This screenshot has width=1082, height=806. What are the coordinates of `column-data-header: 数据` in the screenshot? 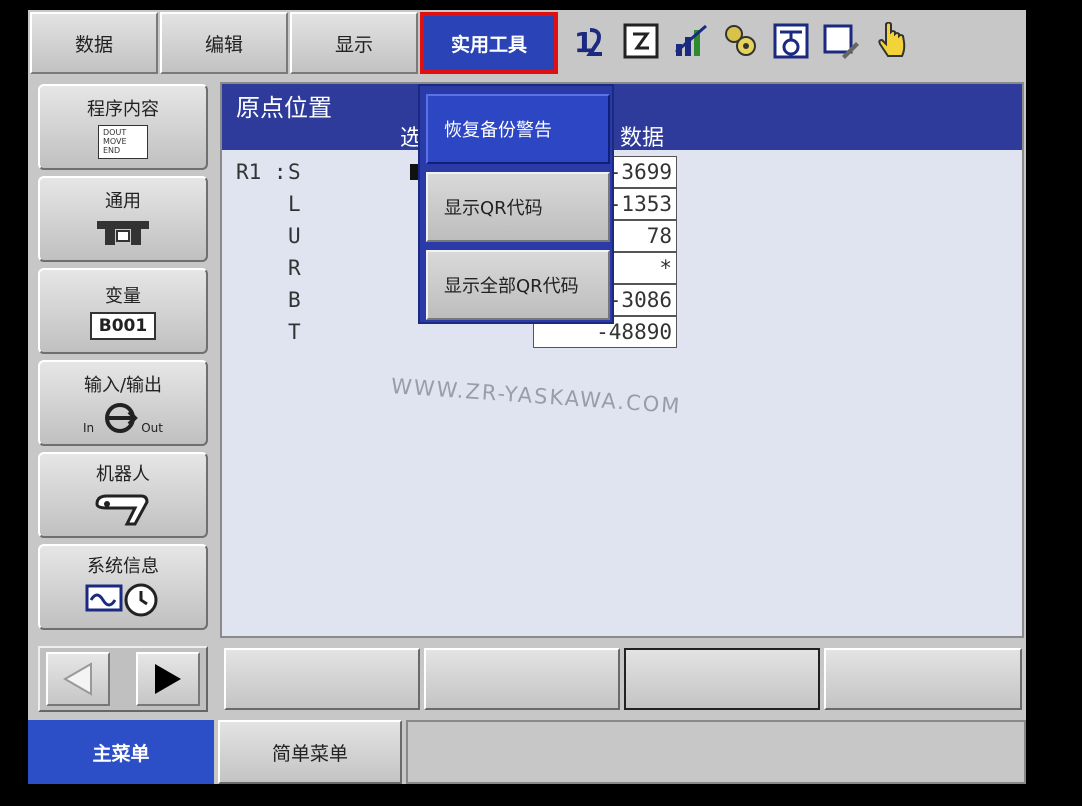 It's located at (642, 138).